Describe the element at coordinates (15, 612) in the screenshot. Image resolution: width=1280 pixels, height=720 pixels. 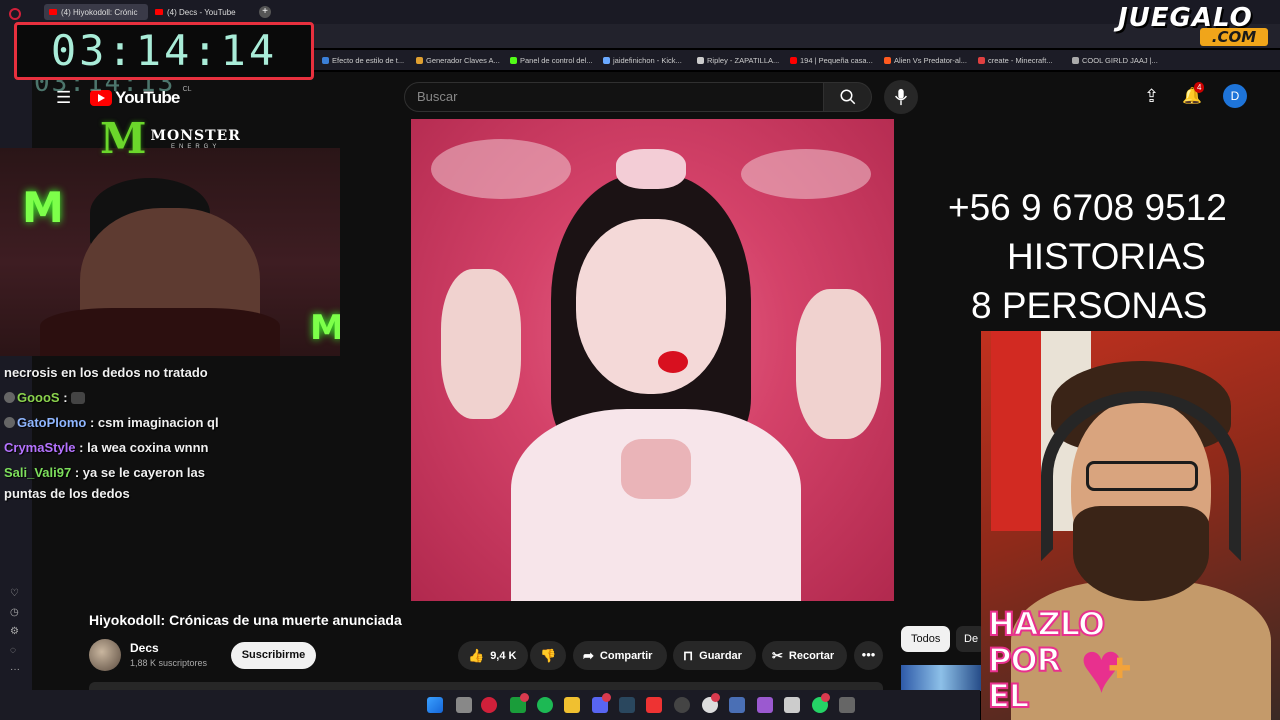
I see `history-icon: ◷` at that location.